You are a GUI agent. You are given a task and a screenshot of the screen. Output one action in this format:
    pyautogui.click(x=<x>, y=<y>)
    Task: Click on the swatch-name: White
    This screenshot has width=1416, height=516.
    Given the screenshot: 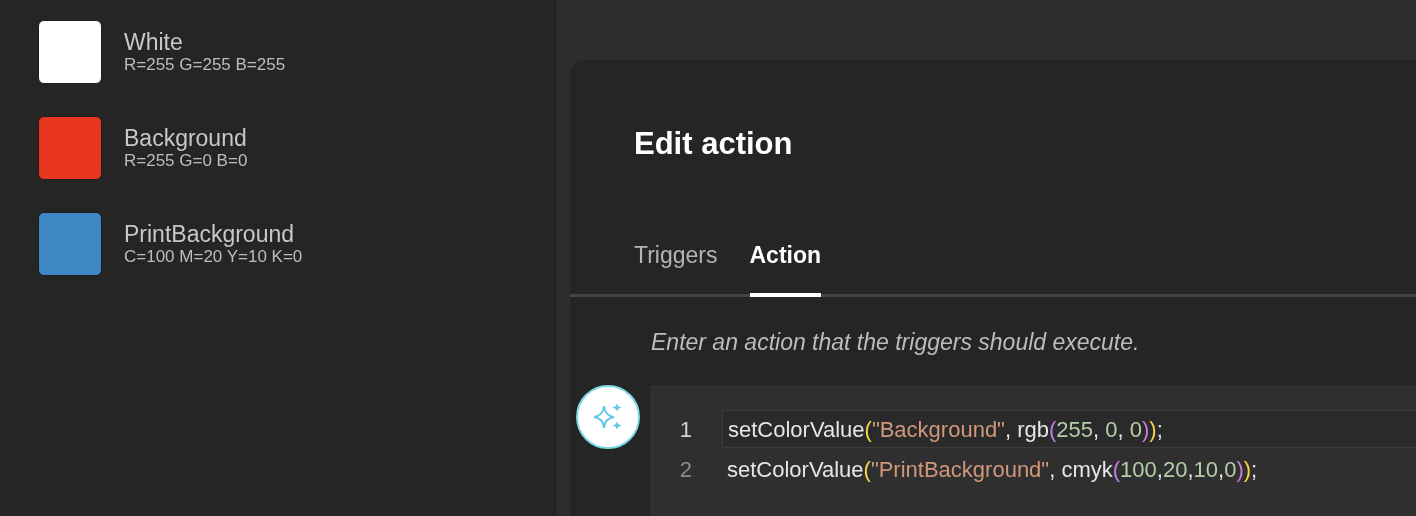 What is the action you would take?
    pyautogui.click(x=154, y=42)
    